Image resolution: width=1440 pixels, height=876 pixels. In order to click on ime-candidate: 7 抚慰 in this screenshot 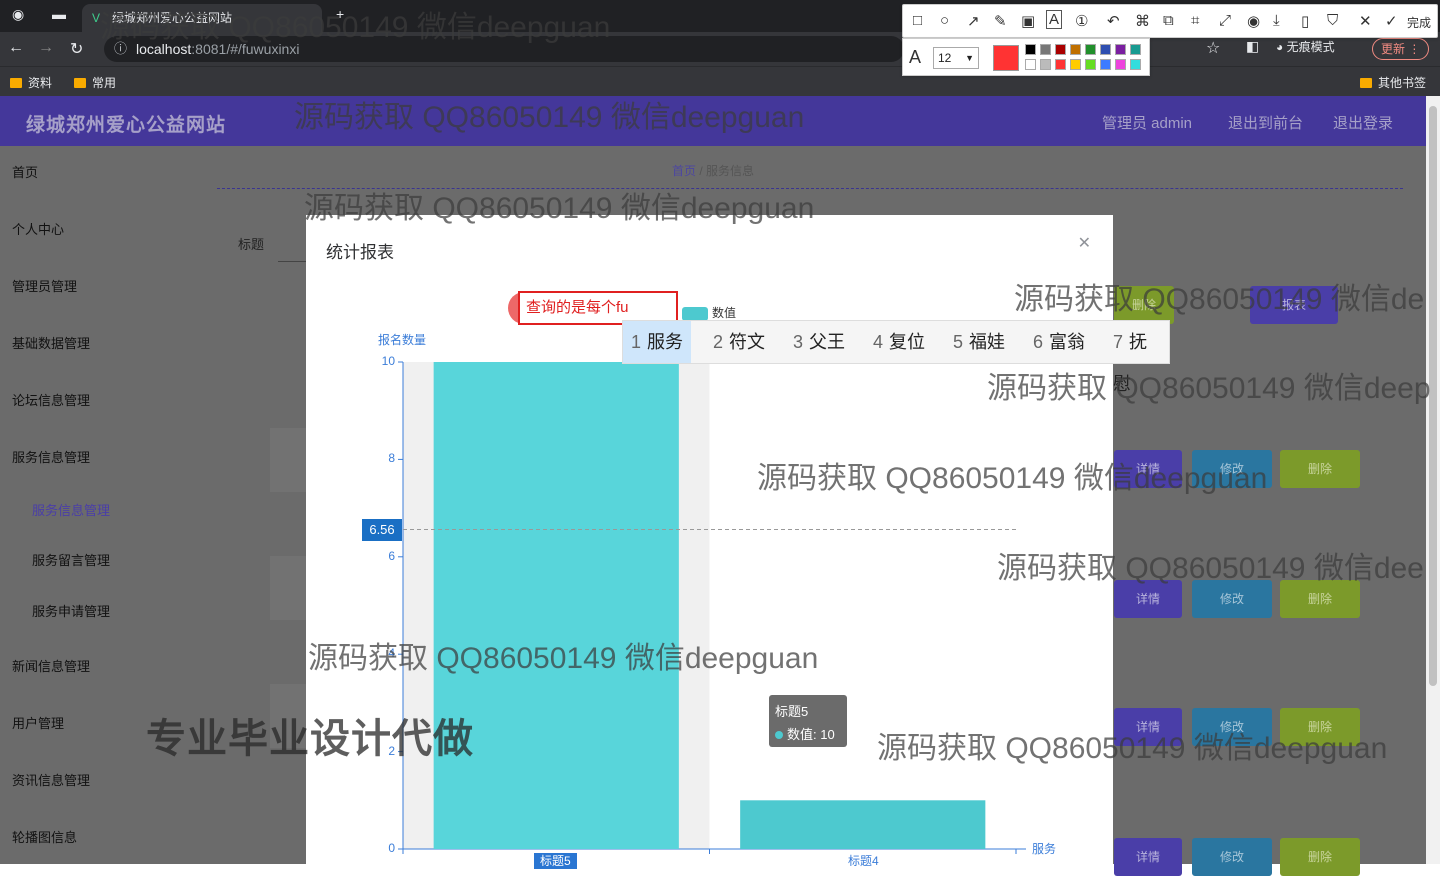, I will do `click(1137, 357)`.